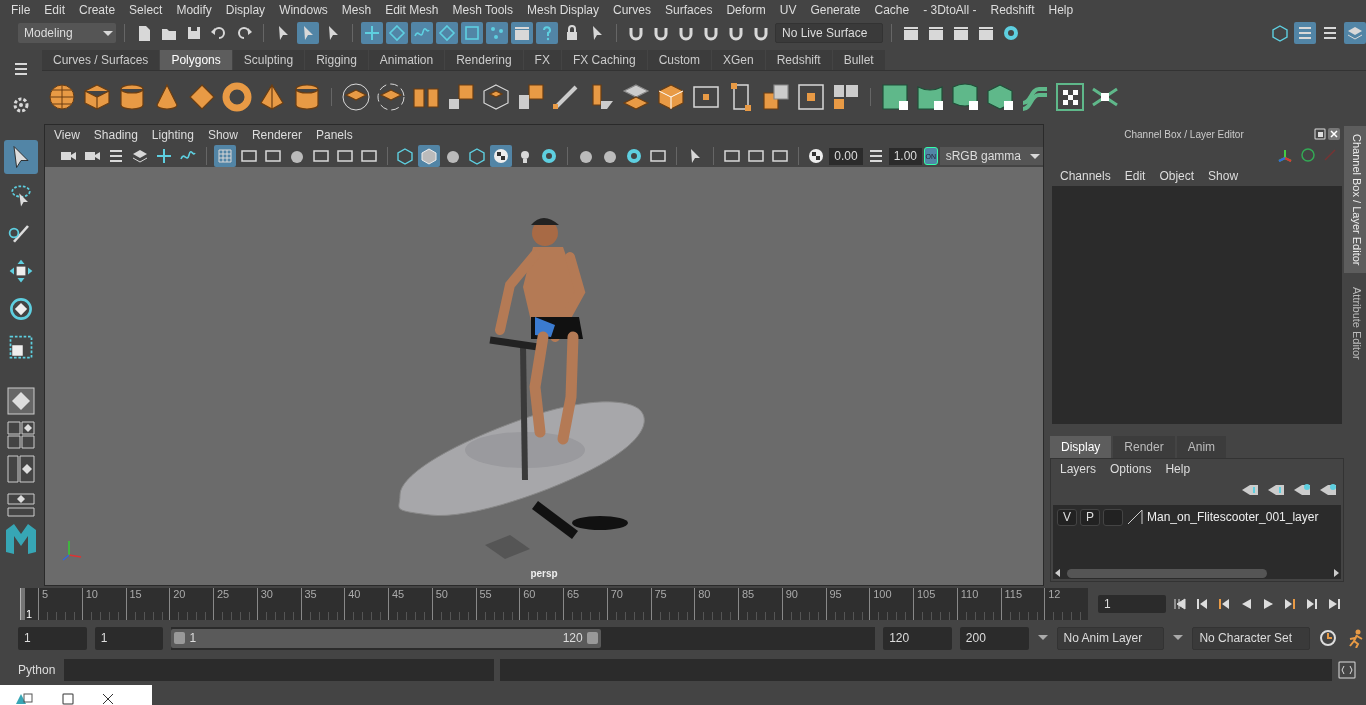 The width and height of the screenshot is (1366, 705). I want to click on shelf-tab: Redshift, so click(799, 60).